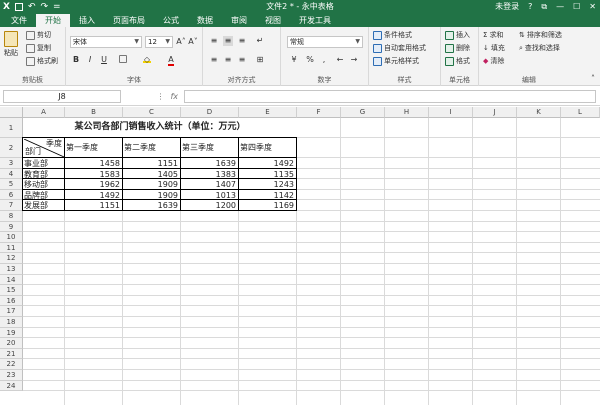 The image size is (600, 405). What do you see at coordinates (593, 79) in the screenshot?
I see `collapse-ribbon-button: ˄` at bounding box center [593, 79].